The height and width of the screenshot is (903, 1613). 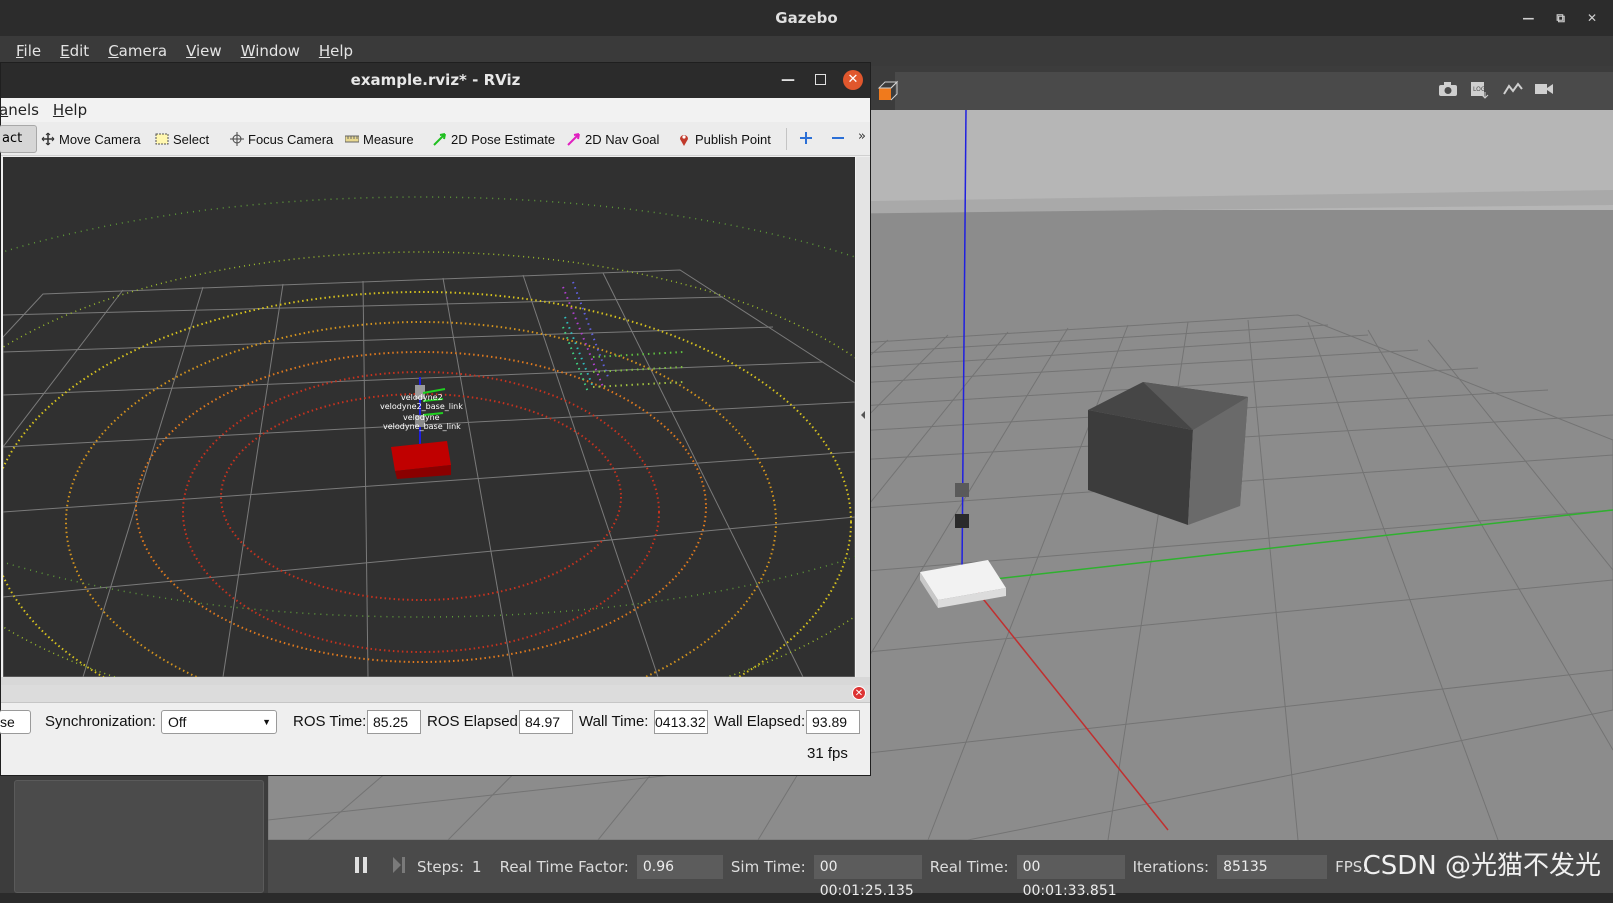 What do you see at coordinates (421, 406) in the screenshot?
I see `tf-label-velodyne2-base-link: velodyne2_base_link` at bounding box center [421, 406].